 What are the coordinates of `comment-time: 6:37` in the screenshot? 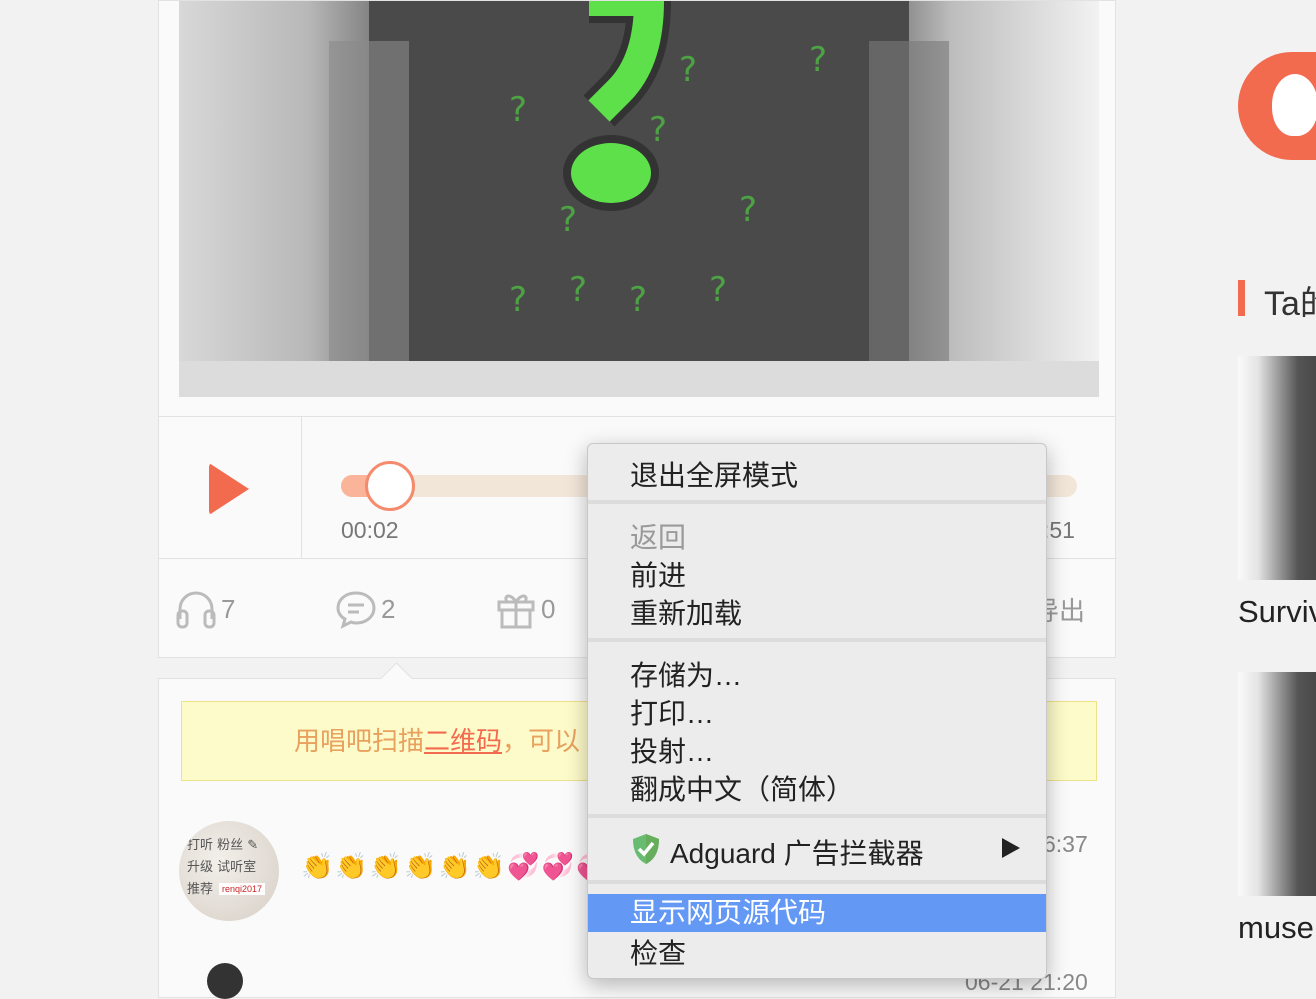 It's located at (1065, 844).